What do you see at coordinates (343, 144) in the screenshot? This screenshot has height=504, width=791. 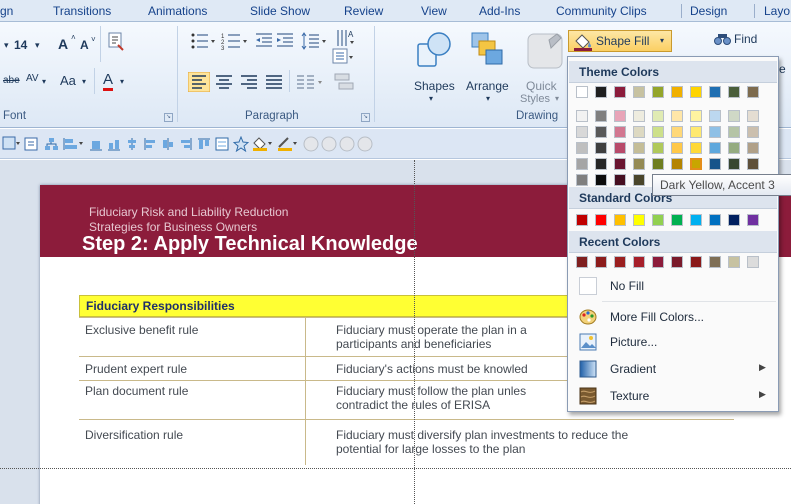 I see `shape-effects-icons` at bounding box center [343, 144].